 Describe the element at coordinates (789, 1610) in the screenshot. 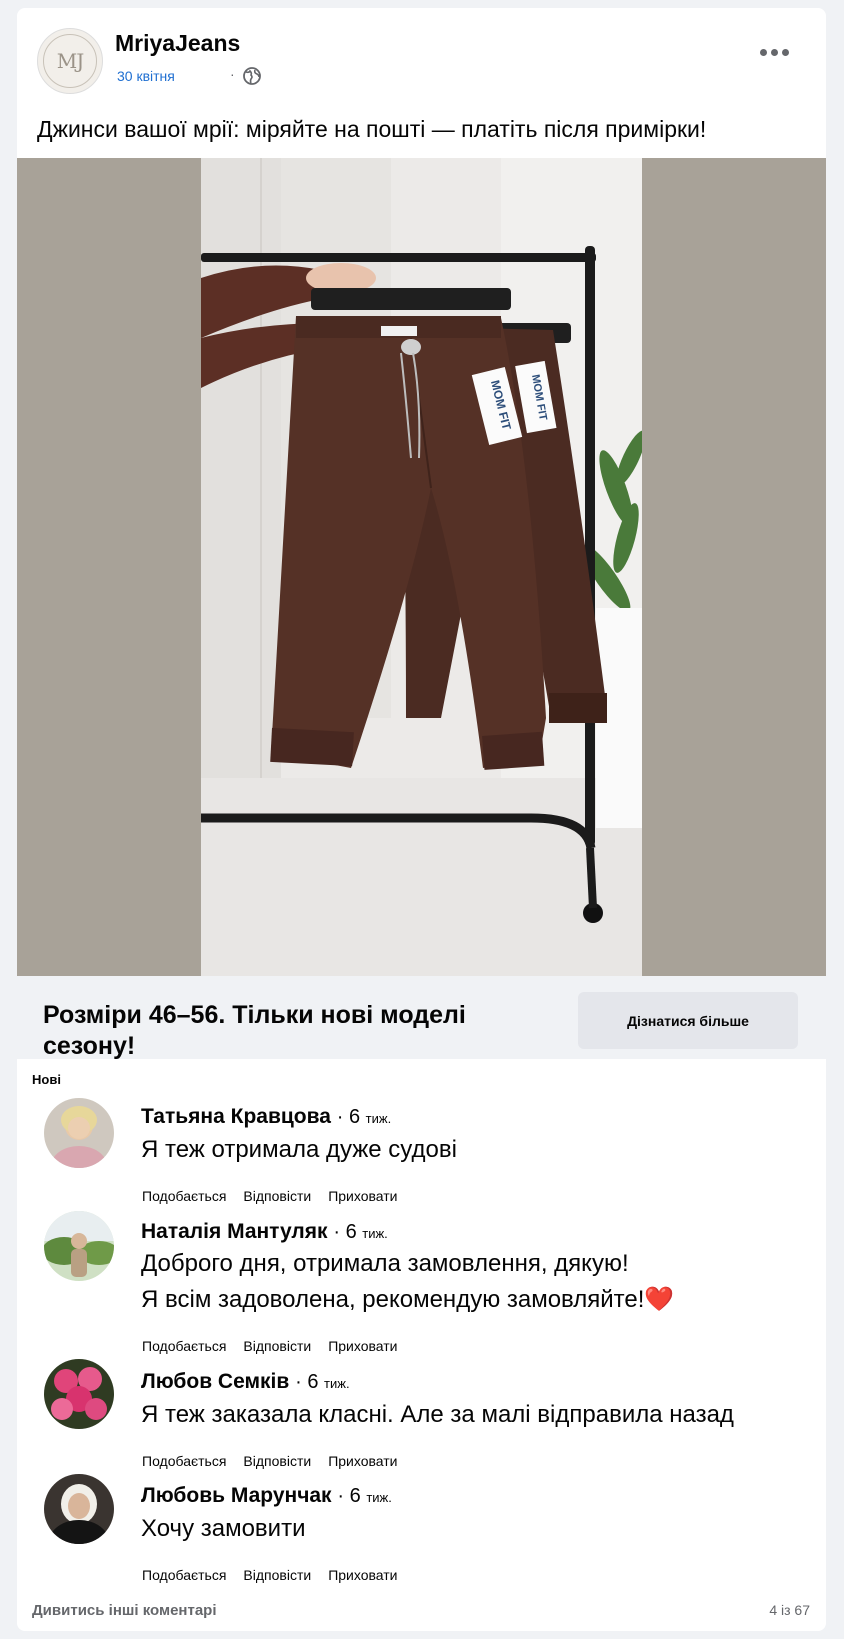

I see `comment-counter: 4 із 67` at that location.